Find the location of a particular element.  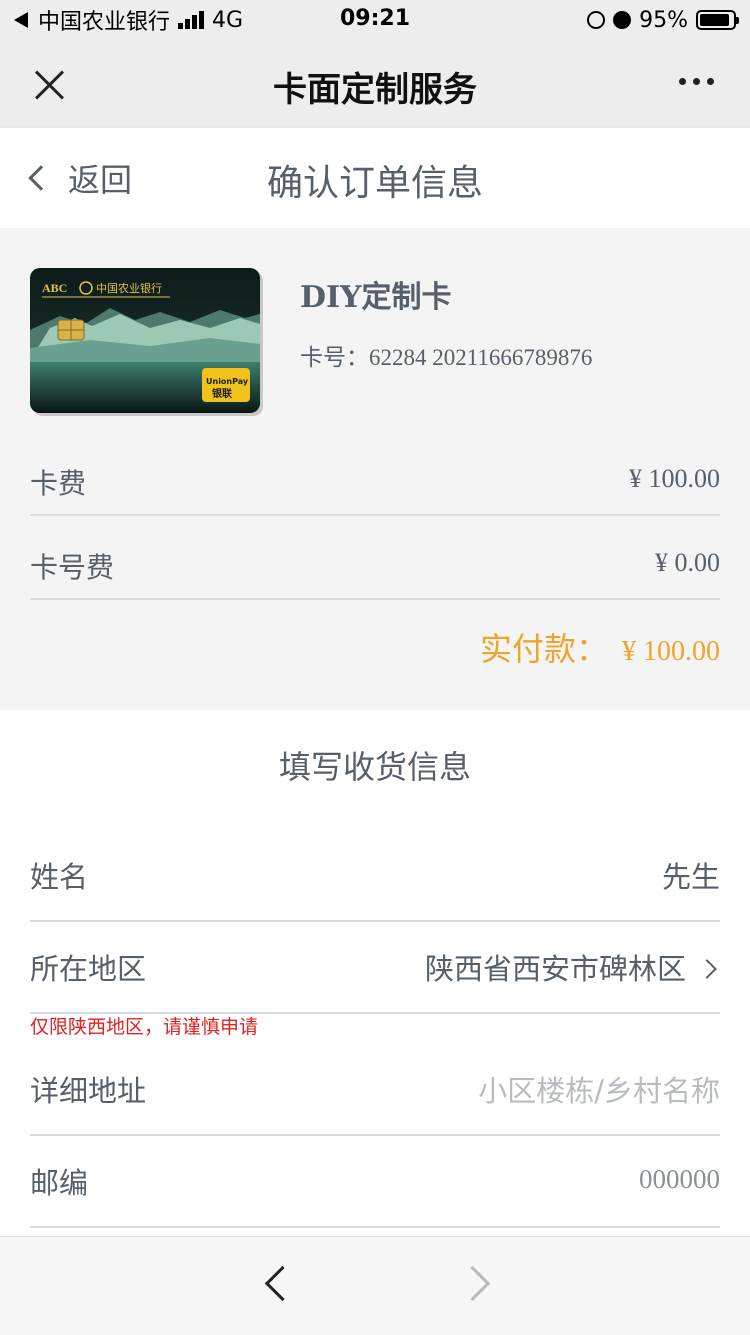

zip-label: 邮编 is located at coordinates (59, 1183).